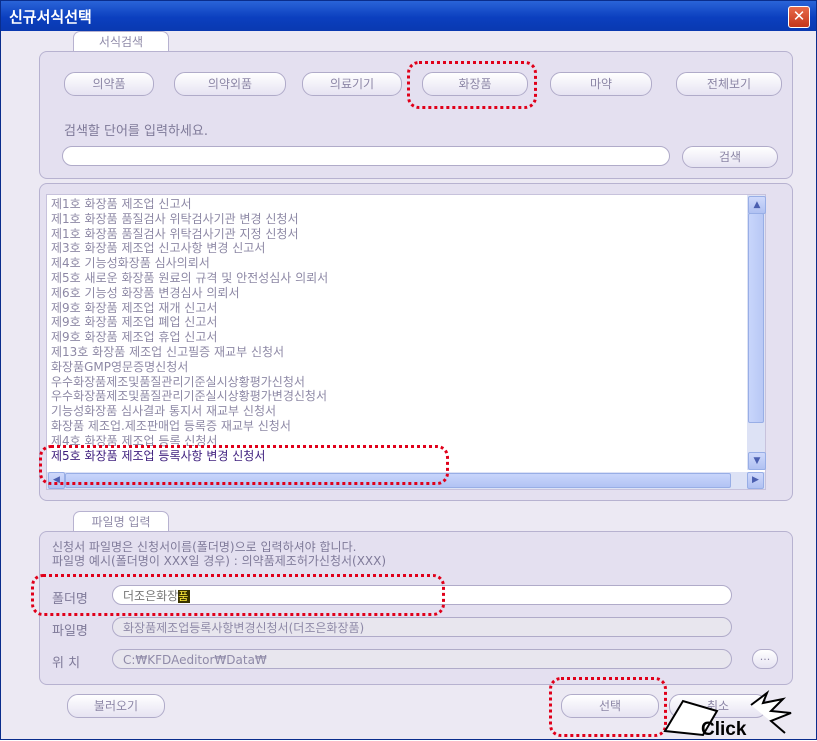  What do you see at coordinates (398, 480) in the screenshot?
I see `horizontal-scroll-thumb` at bounding box center [398, 480].